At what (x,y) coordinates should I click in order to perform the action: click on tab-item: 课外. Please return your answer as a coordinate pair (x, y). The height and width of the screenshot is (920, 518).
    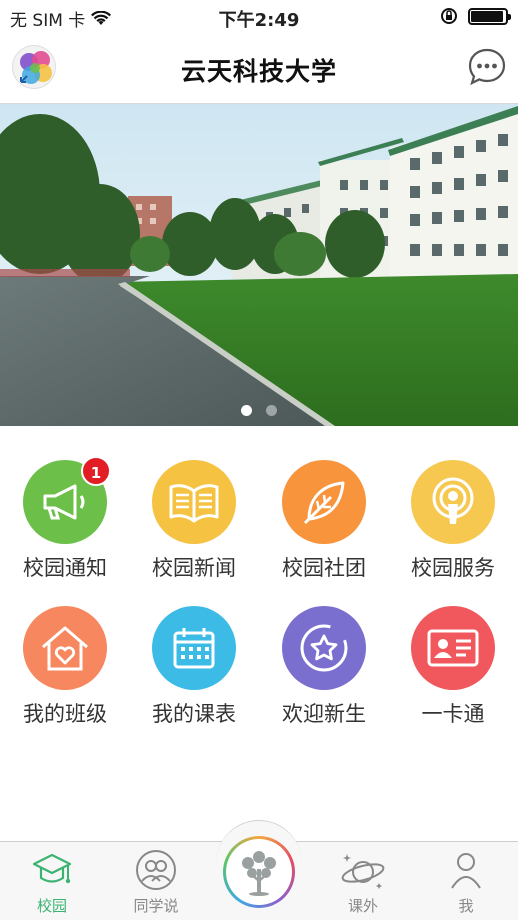
    Looking at the image, I should click on (363, 881).